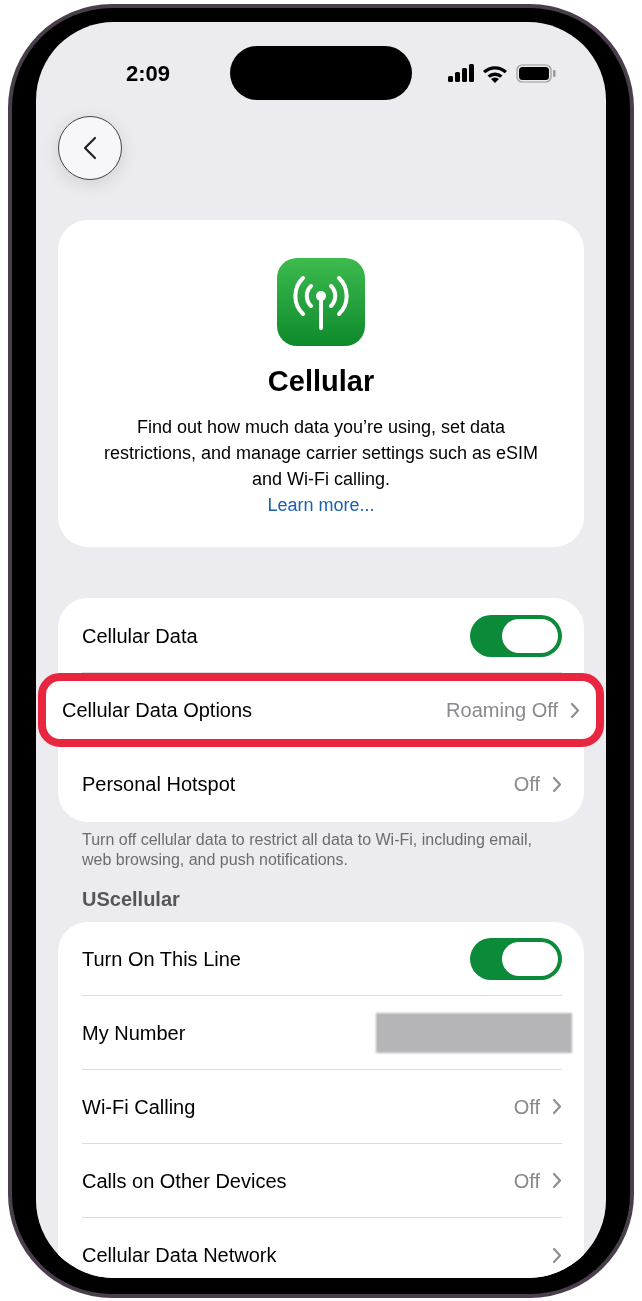  Describe the element at coordinates (321, 302) in the screenshot. I see `antenna-icon` at that location.